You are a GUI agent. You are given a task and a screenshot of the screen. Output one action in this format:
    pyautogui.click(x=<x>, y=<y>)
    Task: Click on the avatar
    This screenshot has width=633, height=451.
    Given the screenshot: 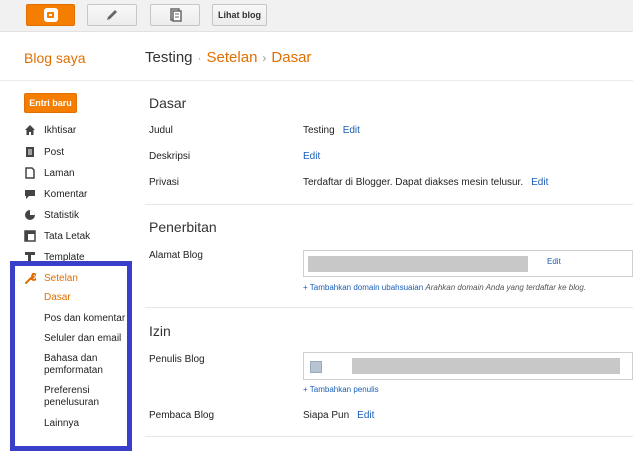 What is the action you would take?
    pyautogui.click(x=316, y=367)
    